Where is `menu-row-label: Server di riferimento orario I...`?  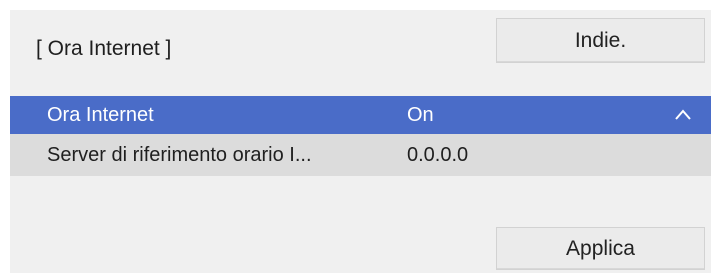
menu-row-label: Server di riferimento orario I... is located at coordinates (179, 154).